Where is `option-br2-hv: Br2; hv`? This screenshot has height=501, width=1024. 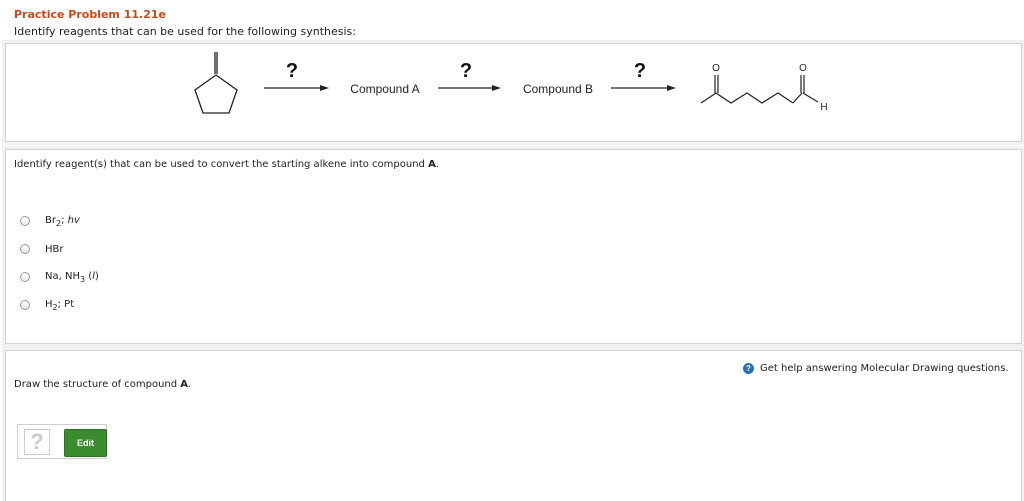
option-br2-hv: Br2; hv is located at coordinates (50, 221).